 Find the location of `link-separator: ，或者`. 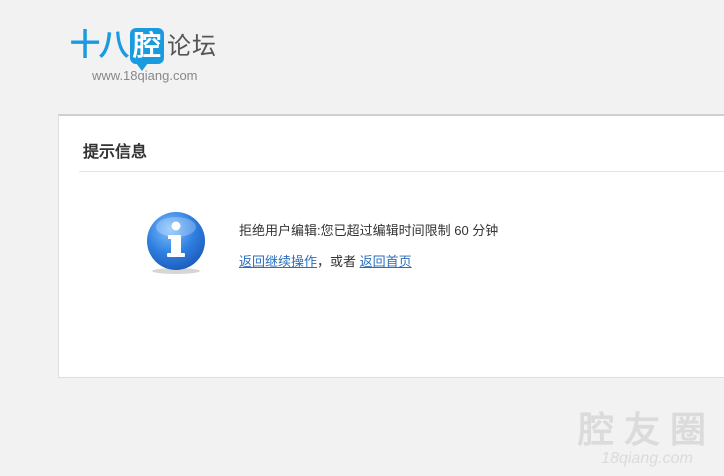

link-separator: ，或者 is located at coordinates (337, 261).